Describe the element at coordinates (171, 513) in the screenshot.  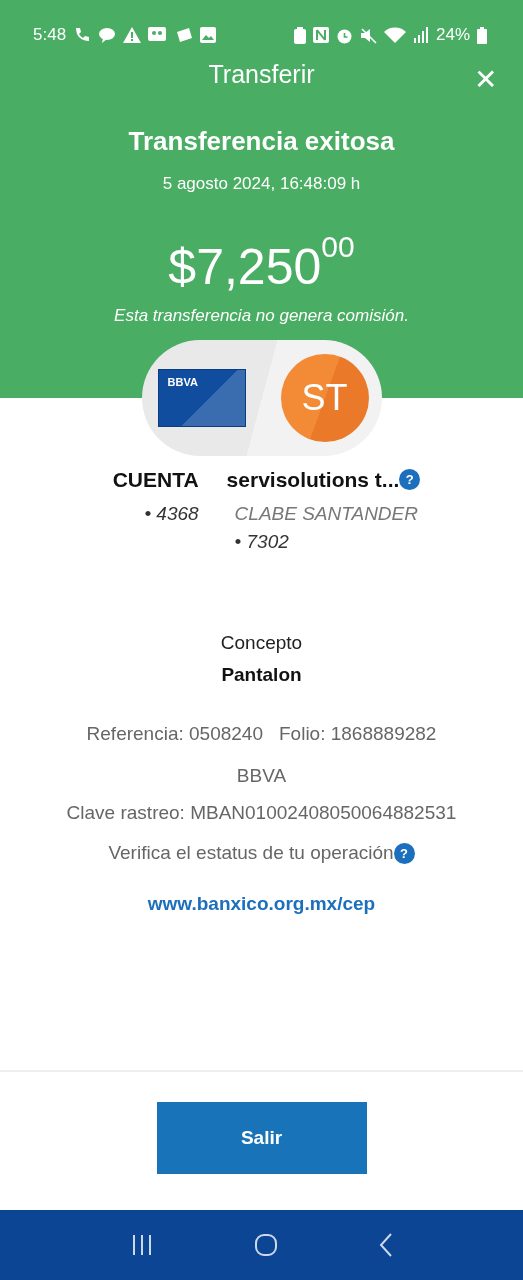
I see `origin-account: • 4368` at that location.